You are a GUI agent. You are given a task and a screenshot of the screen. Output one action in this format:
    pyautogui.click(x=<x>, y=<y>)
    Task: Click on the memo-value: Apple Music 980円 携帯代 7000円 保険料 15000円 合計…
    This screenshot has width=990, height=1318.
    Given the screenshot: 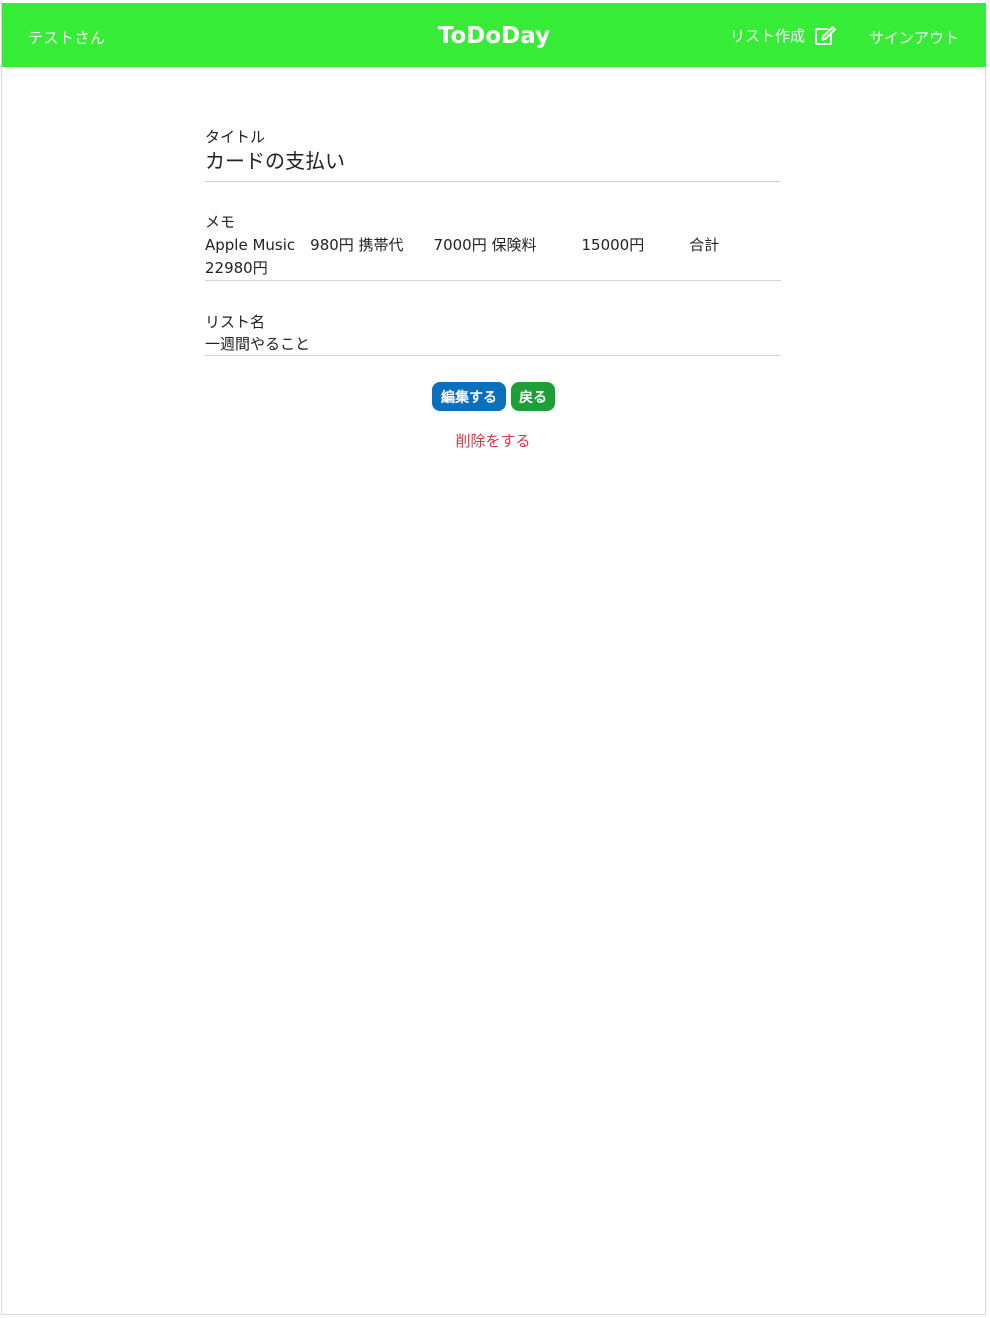 What is the action you would take?
    pyautogui.click(x=522, y=256)
    